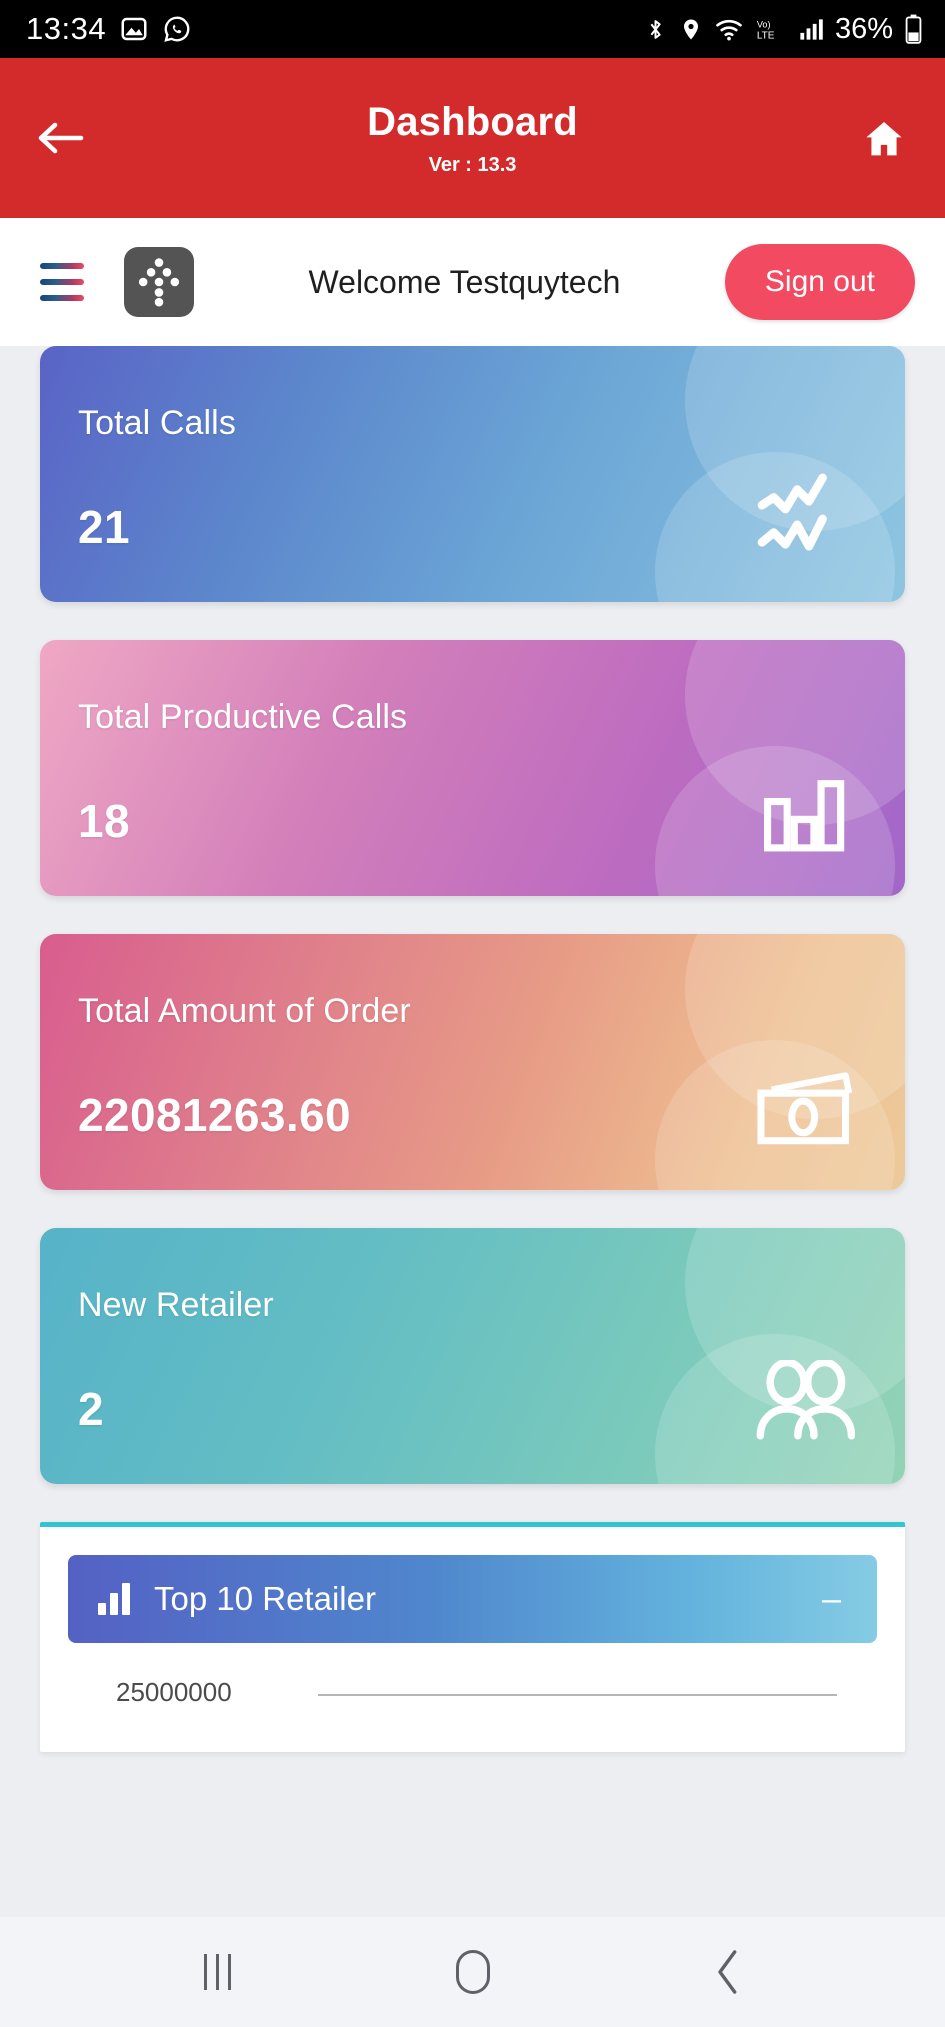  I want to click on stat-card-value: 21, so click(104, 527).